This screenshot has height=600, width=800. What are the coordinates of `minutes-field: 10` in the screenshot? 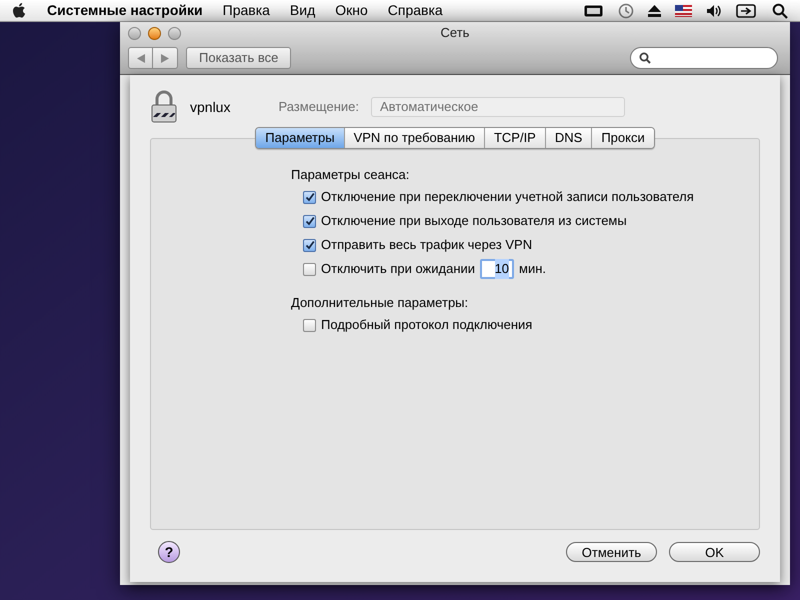 It's located at (497, 269).